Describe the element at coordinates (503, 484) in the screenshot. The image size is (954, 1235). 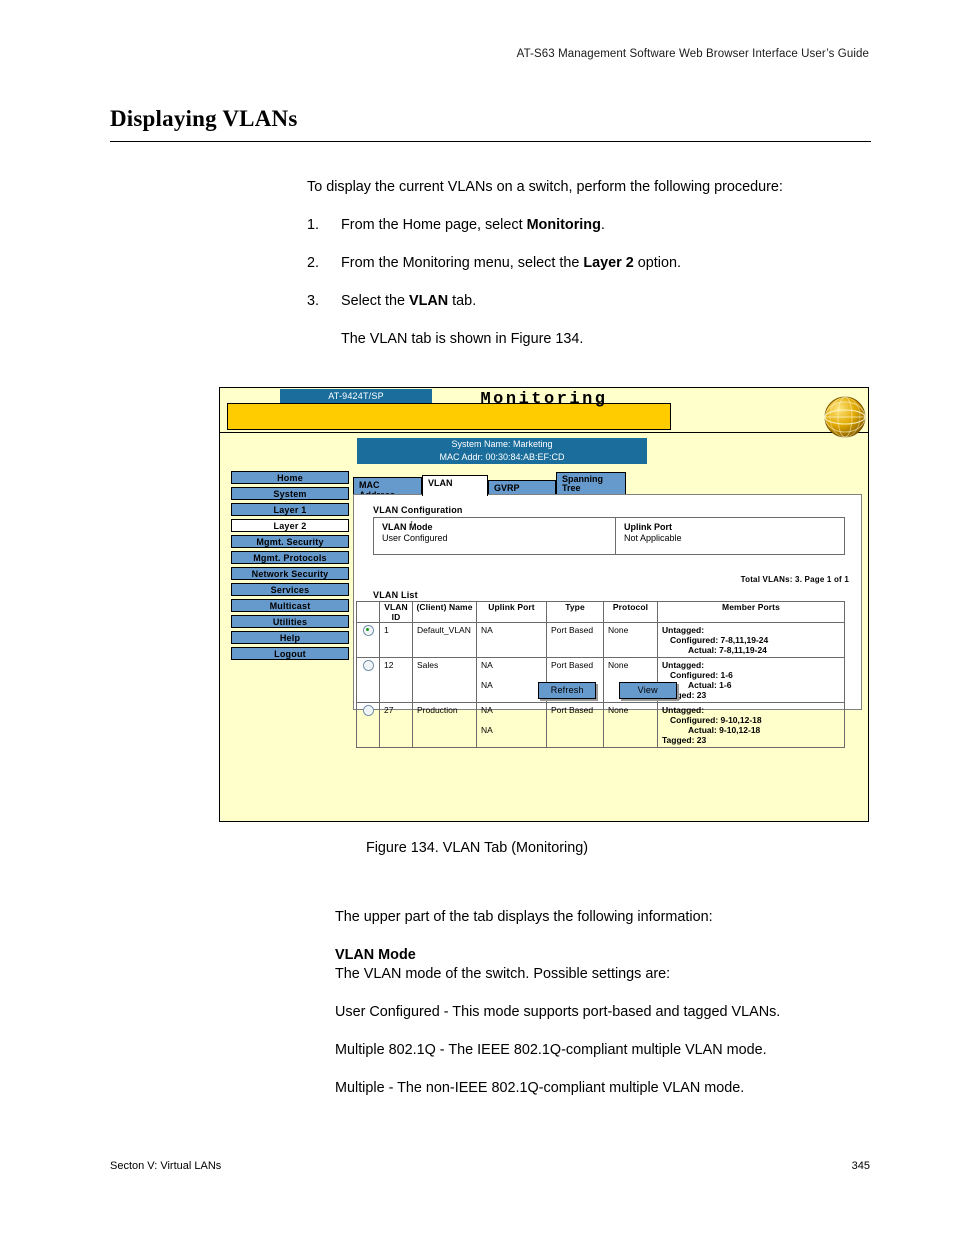
I see `tab-strip: MAC Address VLAN GVRP Spanning Tree` at that location.